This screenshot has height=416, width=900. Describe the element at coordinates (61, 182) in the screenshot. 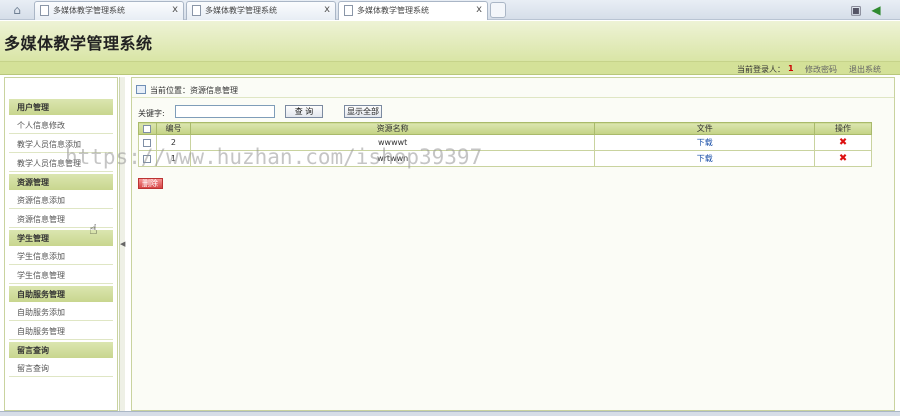

I see `sidebar-section-resource: 资源管理` at that location.